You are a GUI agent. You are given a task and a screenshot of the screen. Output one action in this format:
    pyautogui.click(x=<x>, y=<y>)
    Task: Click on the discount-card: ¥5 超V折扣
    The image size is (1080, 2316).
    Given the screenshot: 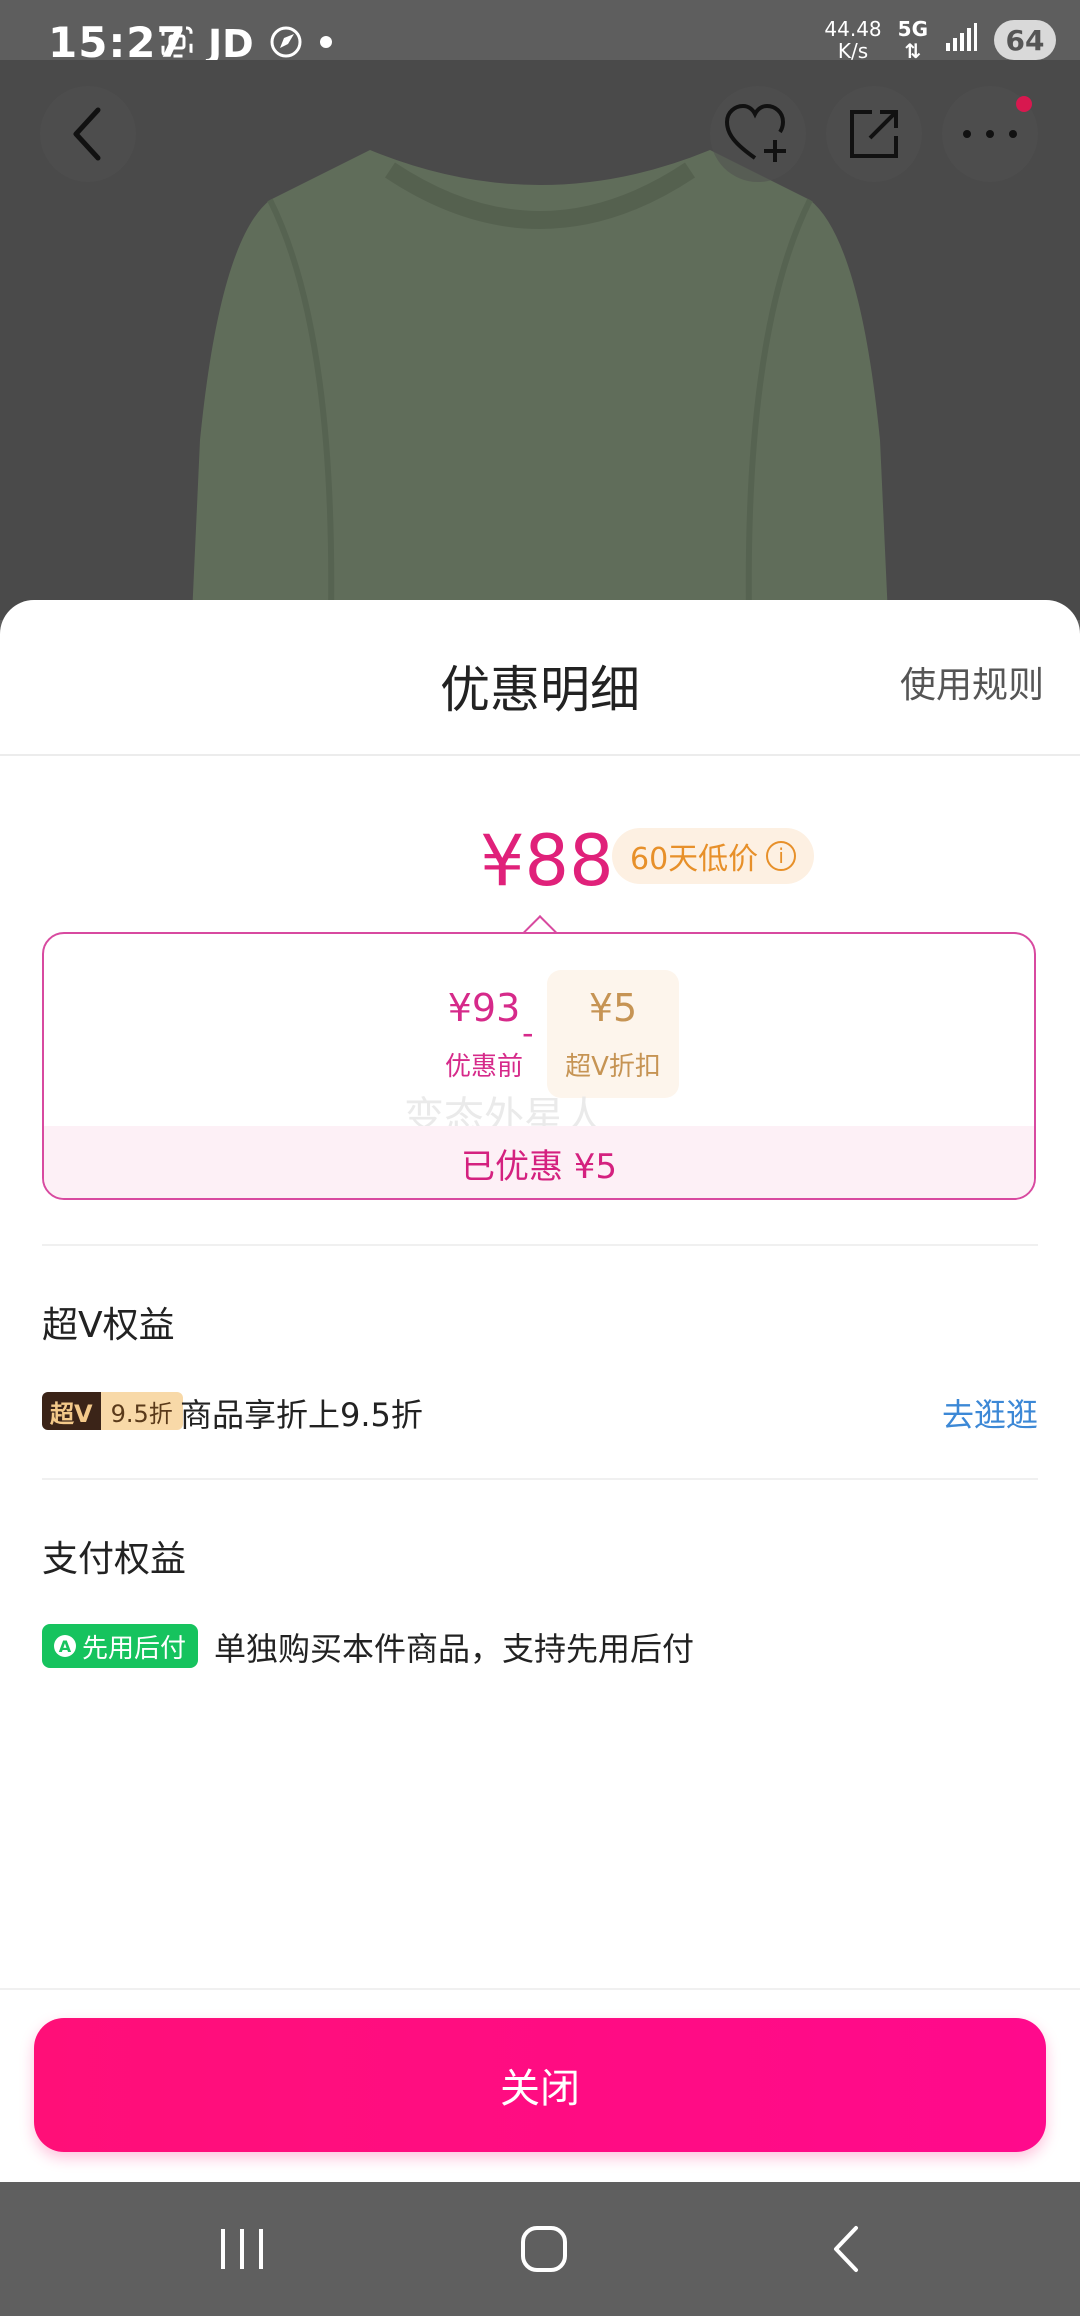 What is the action you would take?
    pyautogui.click(x=613, y=1034)
    